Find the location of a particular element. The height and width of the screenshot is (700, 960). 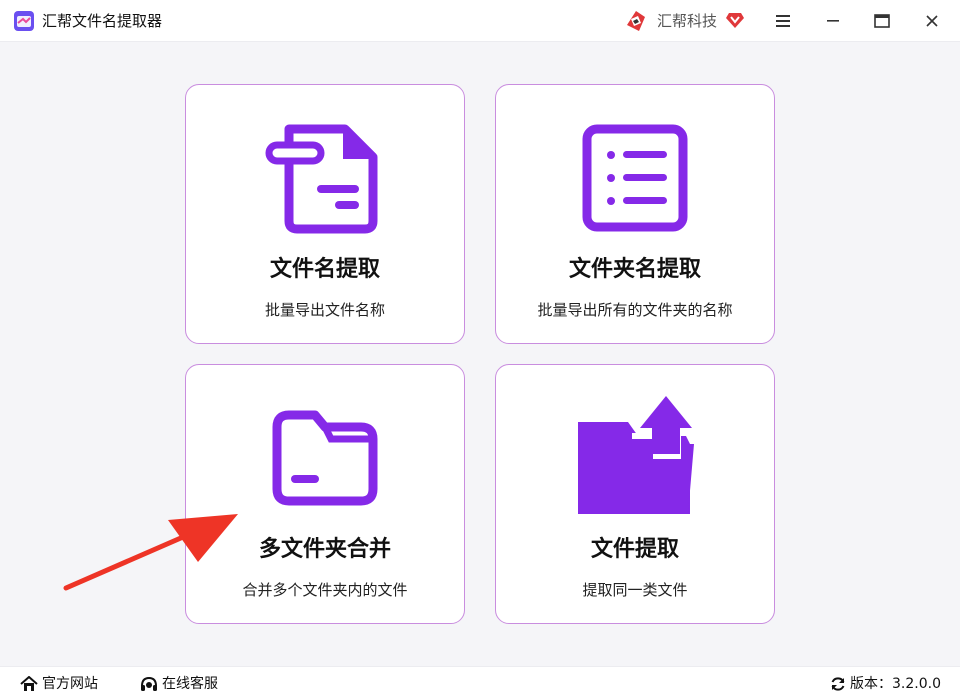

card-description: 批量导出所有的文件夹的名称 is located at coordinates (635, 310).